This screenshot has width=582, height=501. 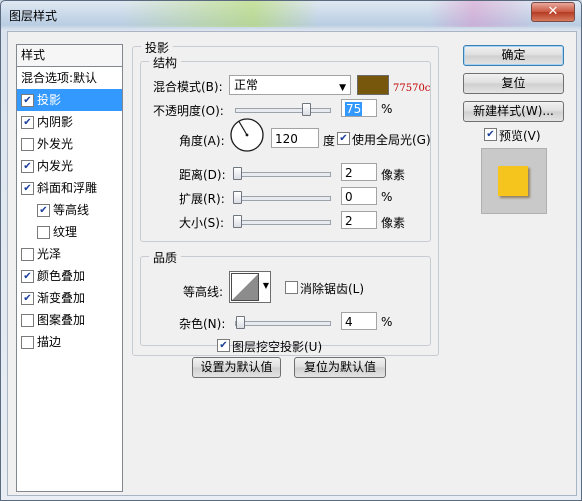 I want to click on reset-button: 复位, so click(x=513, y=83).